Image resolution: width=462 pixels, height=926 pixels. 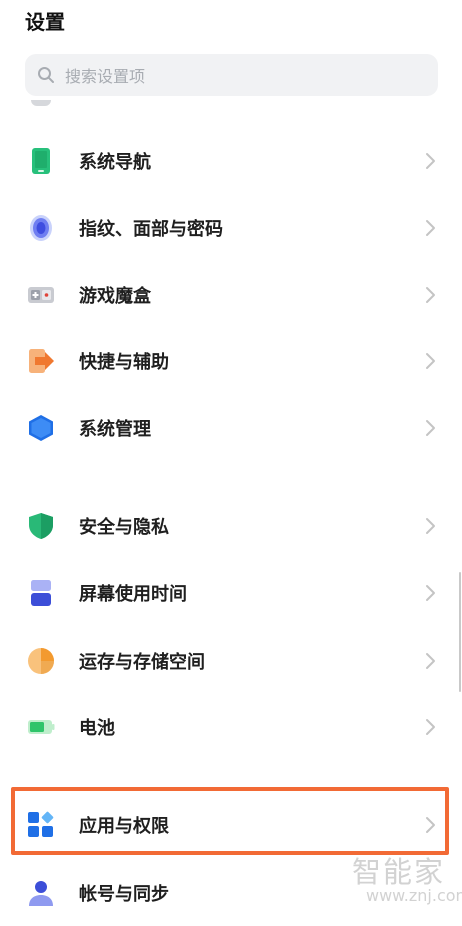 I want to click on battery-icon, so click(x=41, y=727).